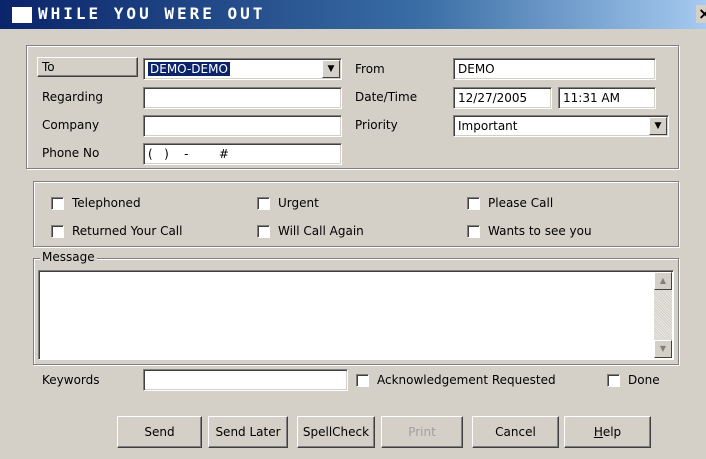  What do you see at coordinates (336, 432) in the screenshot?
I see `spellcheck-button: SpellCheck` at bounding box center [336, 432].